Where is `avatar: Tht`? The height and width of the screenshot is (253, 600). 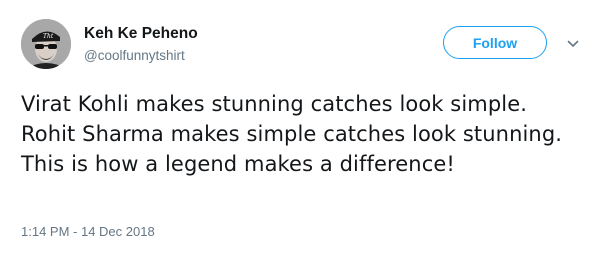 avatar: Tht is located at coordinates (46, 44).